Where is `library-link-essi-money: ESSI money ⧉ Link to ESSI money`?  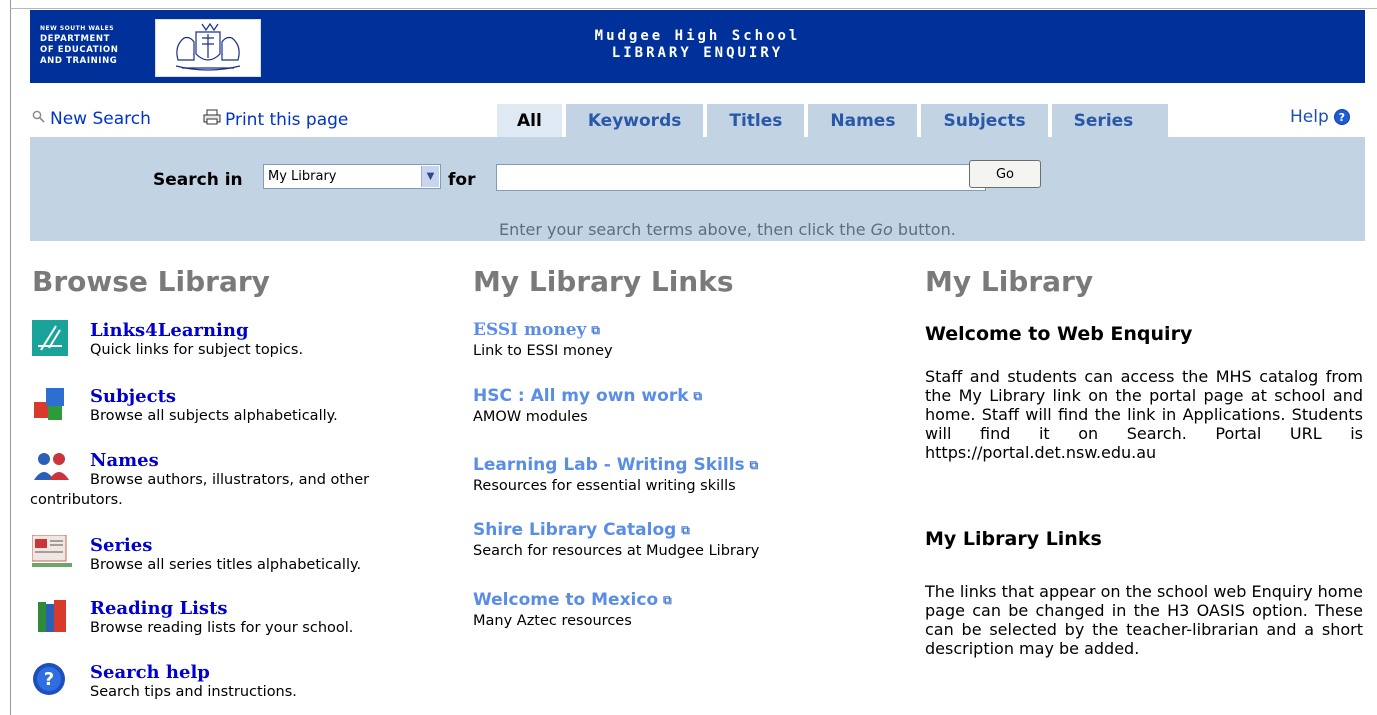 library-link-essi-money: ESSI money ⧉ Link to ESSI money is located at coordinates (683, 339).